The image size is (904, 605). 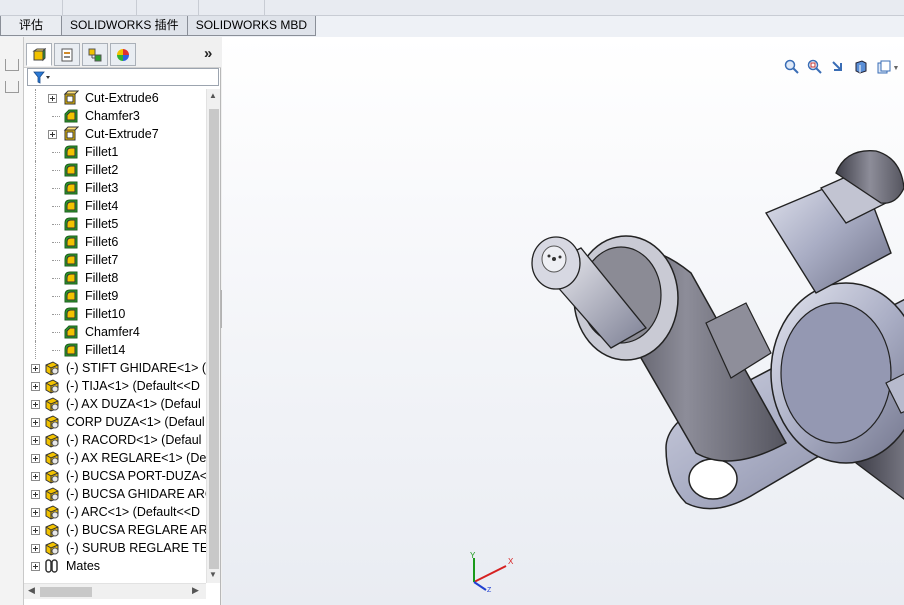 What do you see at coordinates (115, 170) in the screenshot?
I see `tree-item: Fillet2` at bounding box center [115, 170].